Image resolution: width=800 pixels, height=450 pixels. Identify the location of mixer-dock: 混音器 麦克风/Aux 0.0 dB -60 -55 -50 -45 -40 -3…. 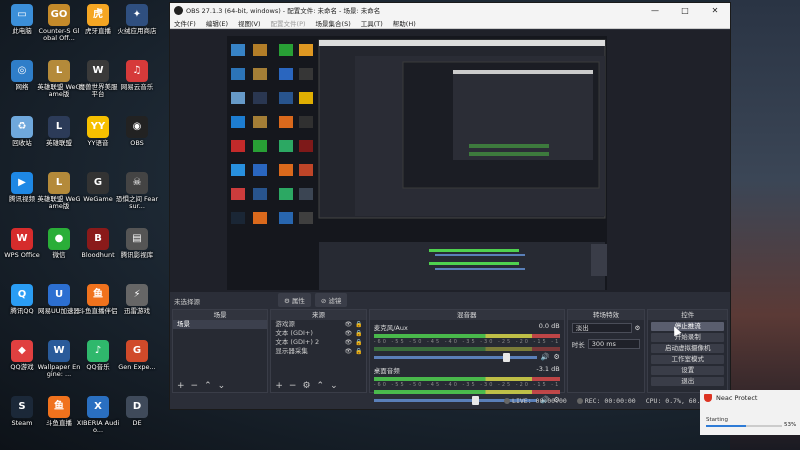
(466, 357).